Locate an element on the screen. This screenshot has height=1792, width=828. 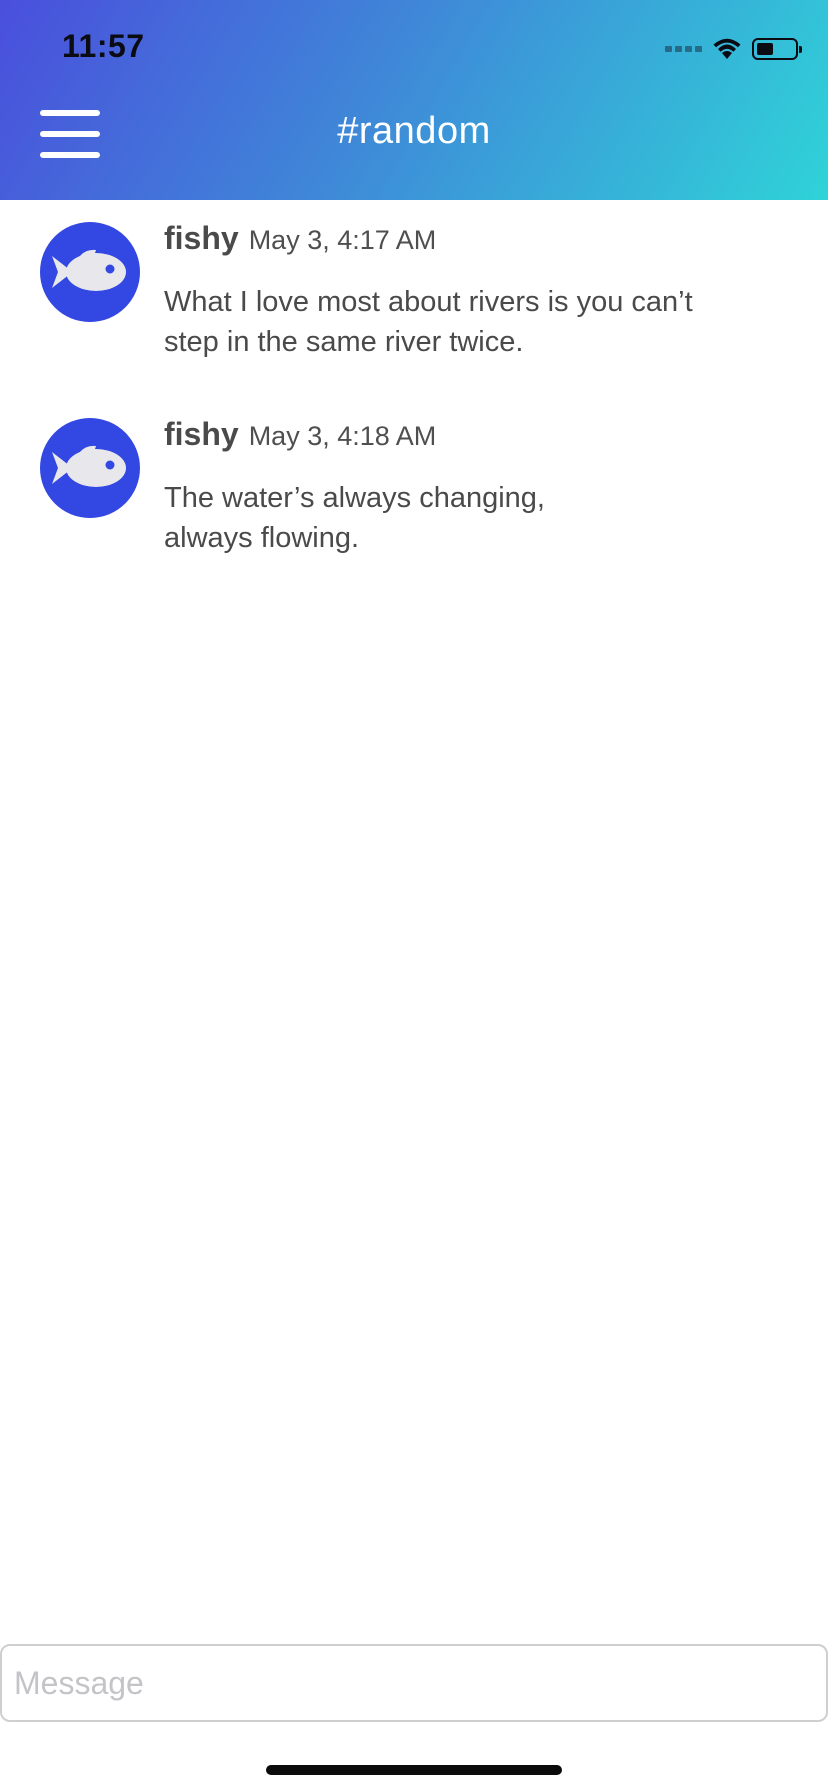
channel-title: #random is located at coordinates (414, 131).